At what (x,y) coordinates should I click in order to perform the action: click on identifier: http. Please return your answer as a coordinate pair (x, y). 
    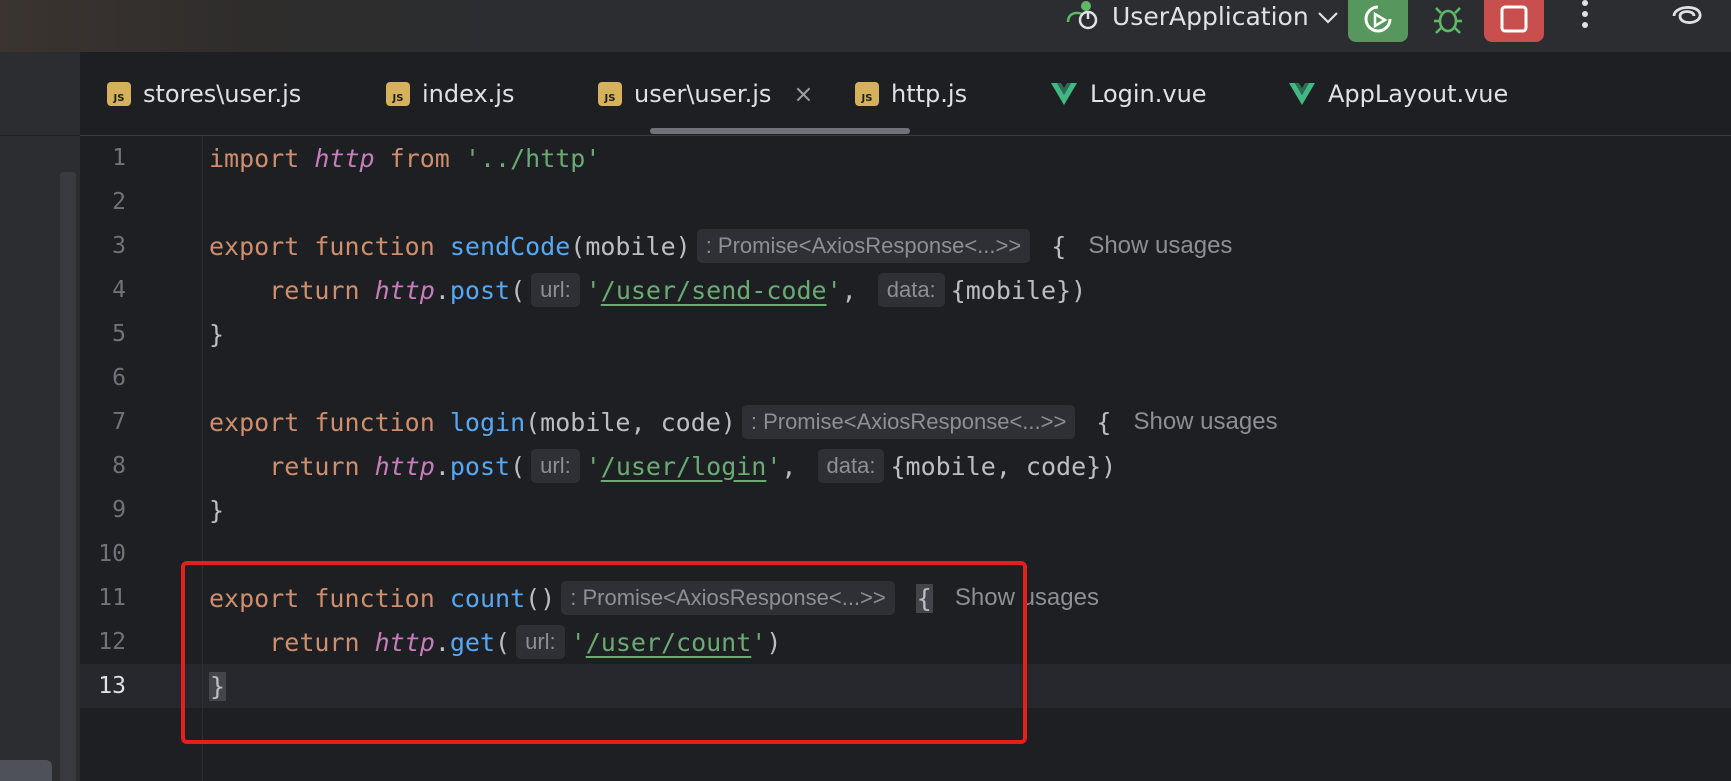
    Looking at the image, I should click on (404, 290).